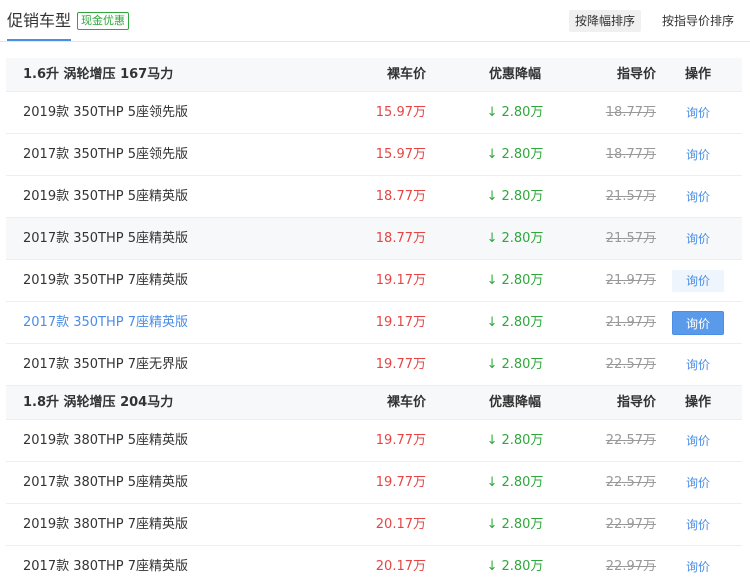  I want to click on page-title: 促销车型, so click(39, 25).